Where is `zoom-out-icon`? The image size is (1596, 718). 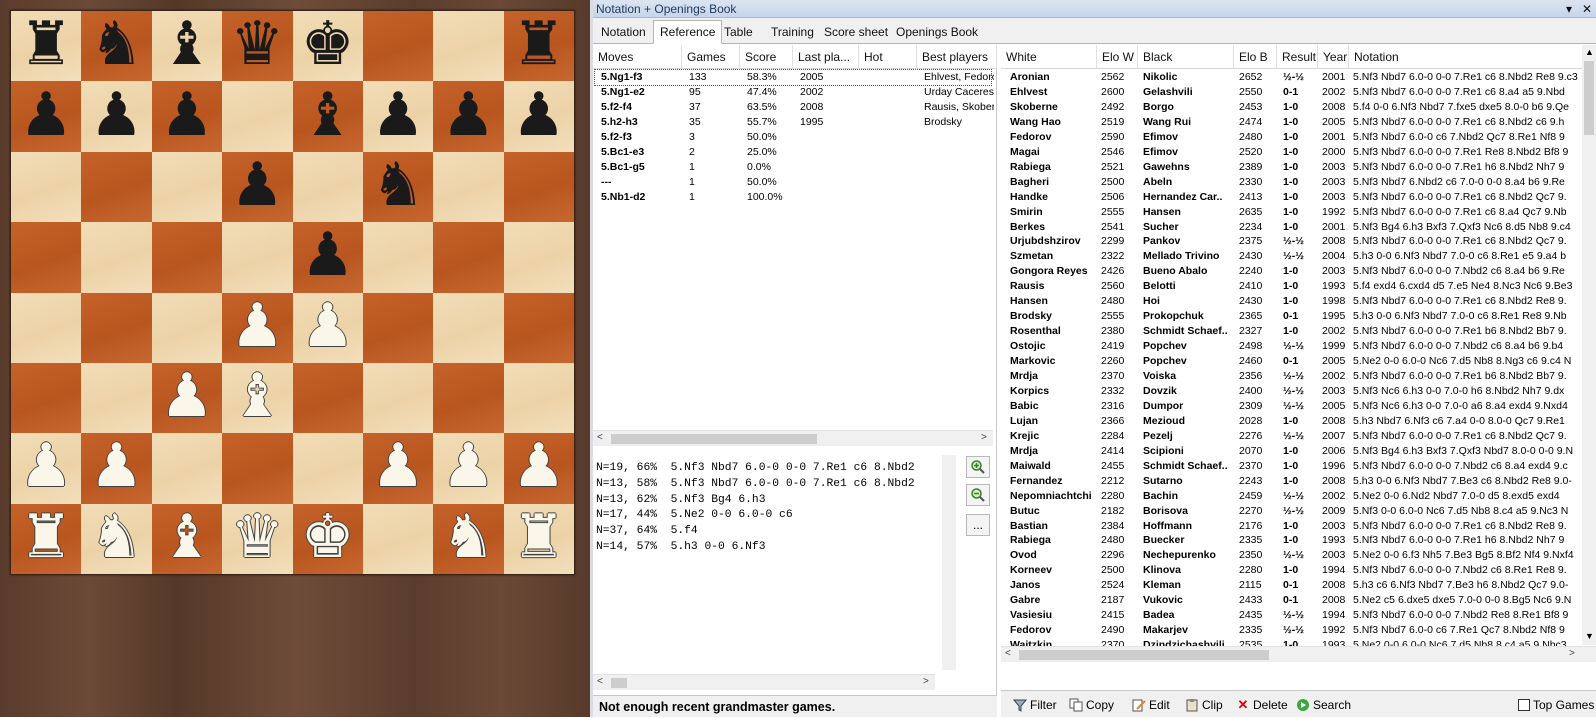
zoom-out-icon is located at coordinates (978, 495).